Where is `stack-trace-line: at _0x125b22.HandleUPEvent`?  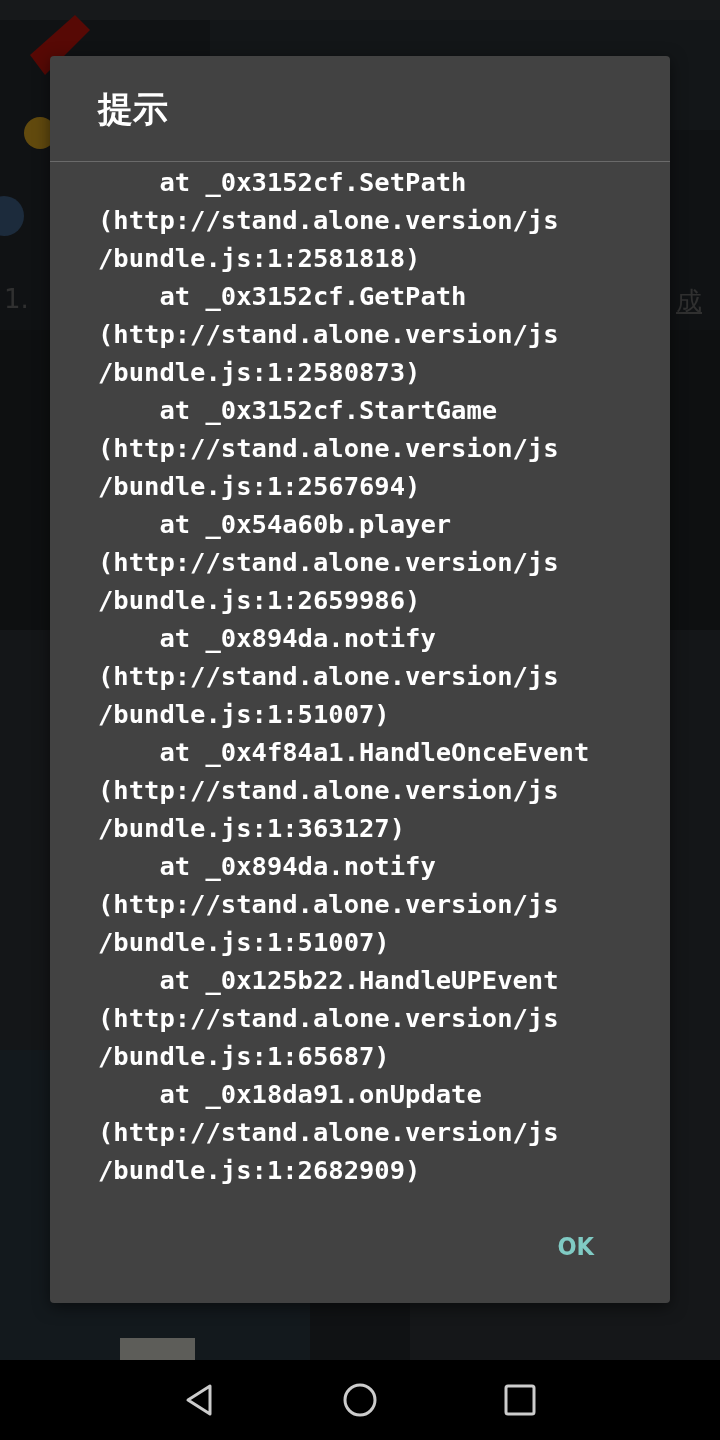
stack-trace-line: at _0x125b22.HandleUPEvent is located at coordinates (359, 980).